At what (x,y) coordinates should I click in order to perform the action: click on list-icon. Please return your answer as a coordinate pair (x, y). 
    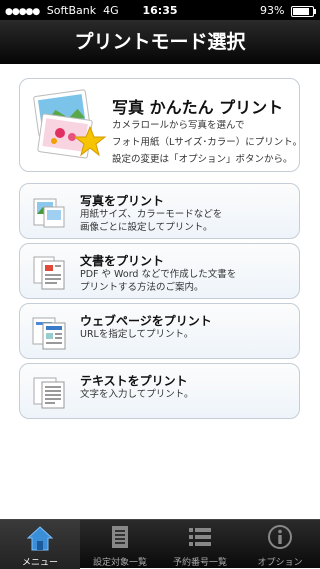
    Looking at the image, I should click on (200, 537).